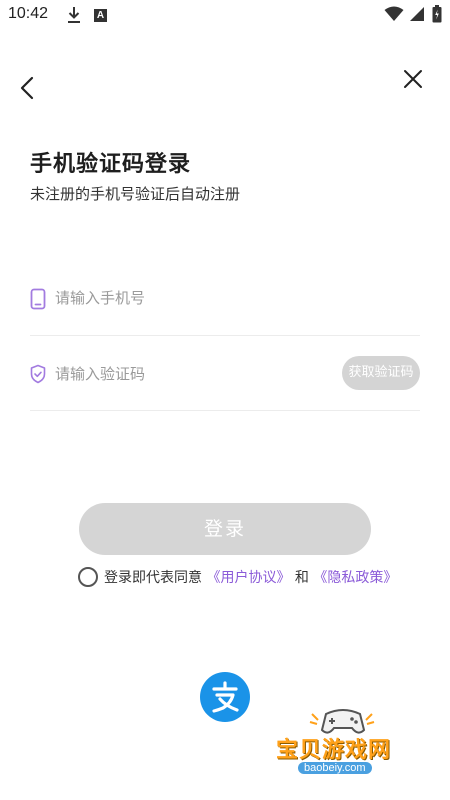 The width and height of the screenshot is (450, 800). What do you see at coordinates (205, 374) in the screenshot?
I see `code-input` at bounding box center [205, 374].